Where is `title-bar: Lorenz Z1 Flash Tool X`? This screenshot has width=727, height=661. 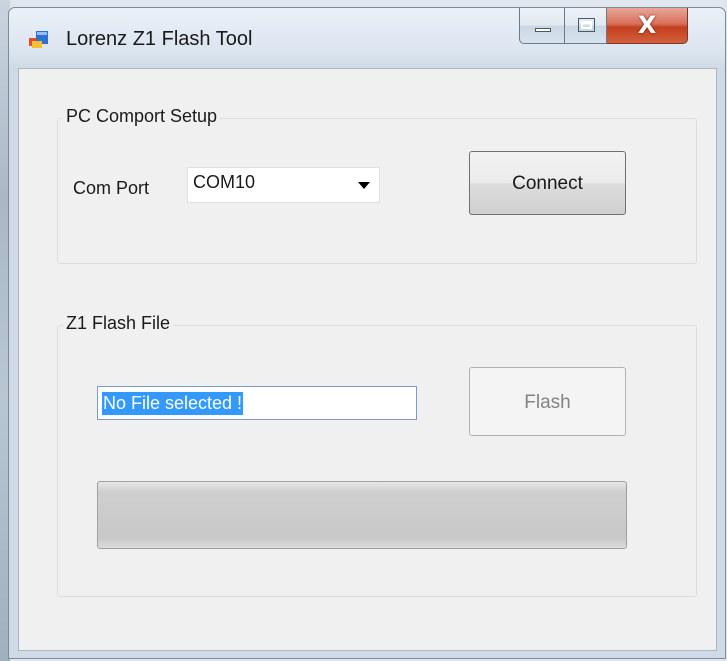 title-bar: Lorenz Z1 Flash Tool X is located at coordinates (367, 38).